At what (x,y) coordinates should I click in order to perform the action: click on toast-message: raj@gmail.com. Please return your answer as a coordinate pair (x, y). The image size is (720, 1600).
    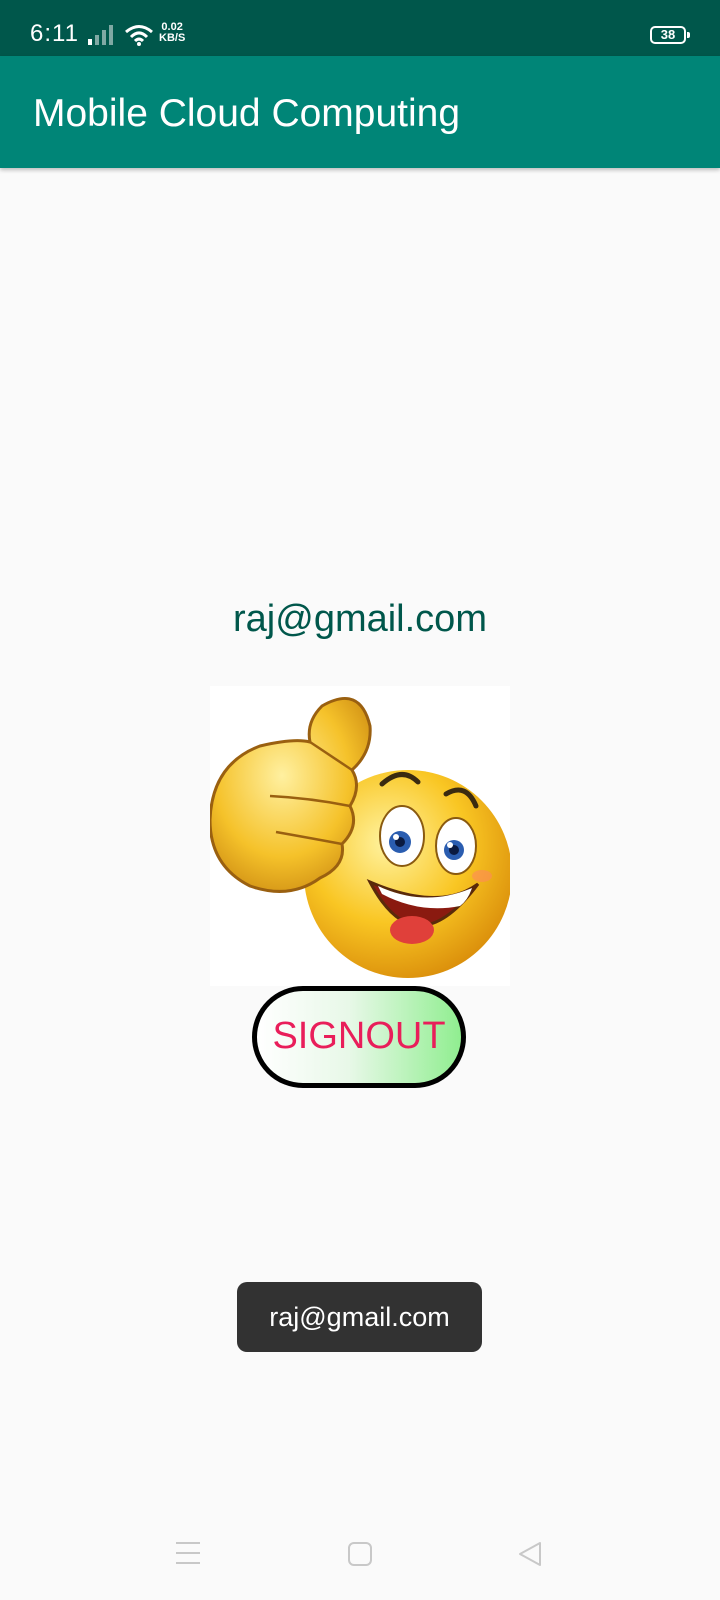
    Looking at the image, I should click on (359, 1317).